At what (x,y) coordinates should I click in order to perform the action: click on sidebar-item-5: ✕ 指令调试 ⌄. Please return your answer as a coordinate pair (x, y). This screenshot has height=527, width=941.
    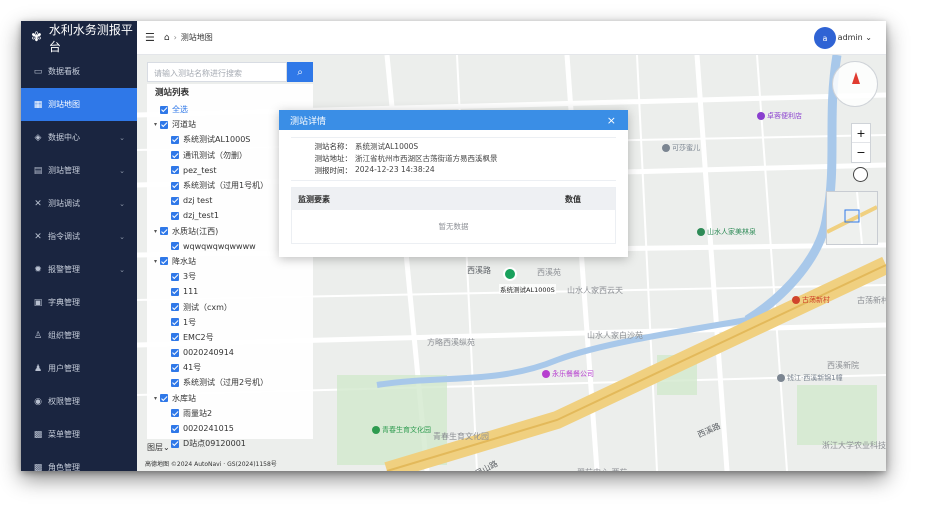
    Looking at the image, I should click on (79, 236).